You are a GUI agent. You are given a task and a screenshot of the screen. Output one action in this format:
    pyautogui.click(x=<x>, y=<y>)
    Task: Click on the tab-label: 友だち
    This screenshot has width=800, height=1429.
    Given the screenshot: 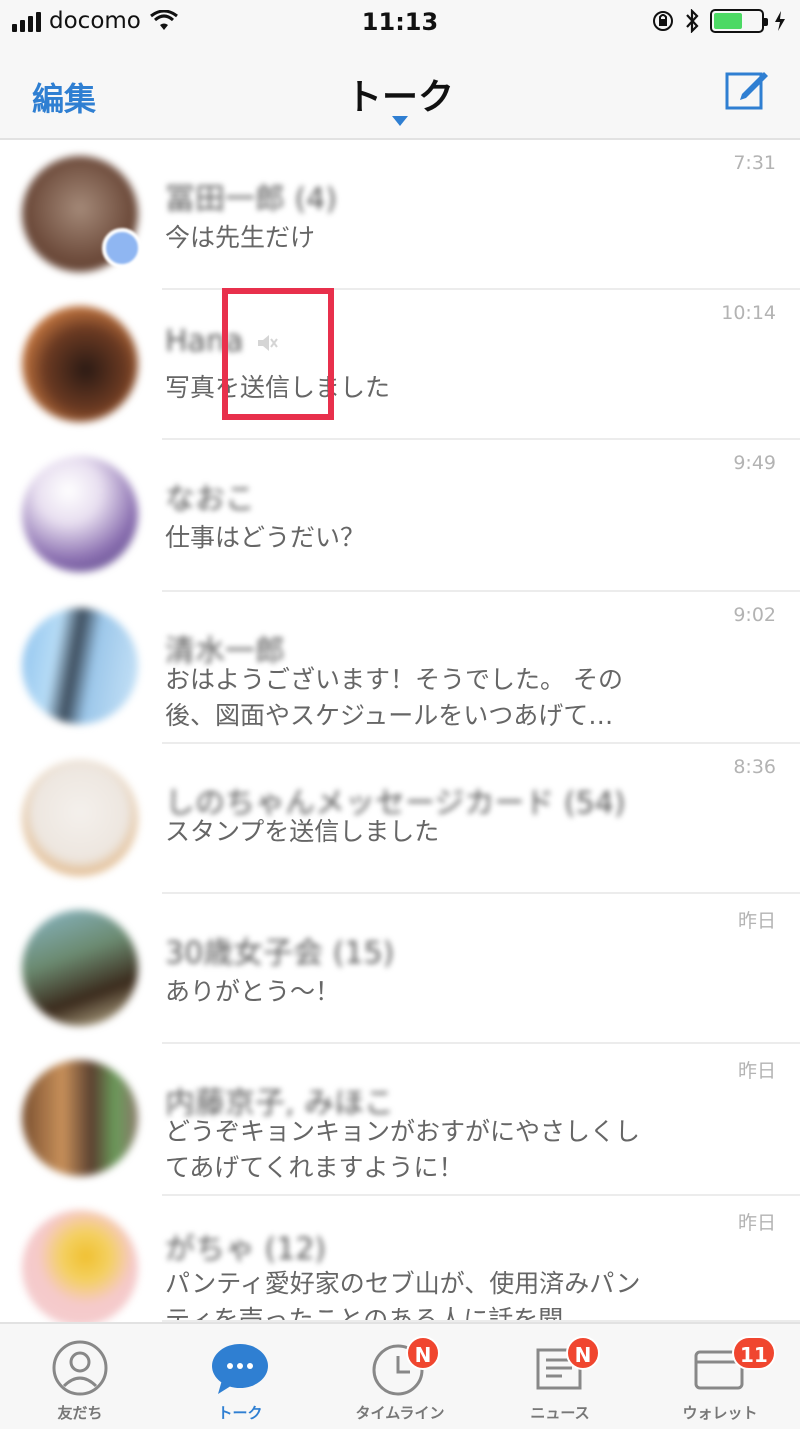 What is the action you would take?
    pyautogui.click(x=80, y=1413)
    